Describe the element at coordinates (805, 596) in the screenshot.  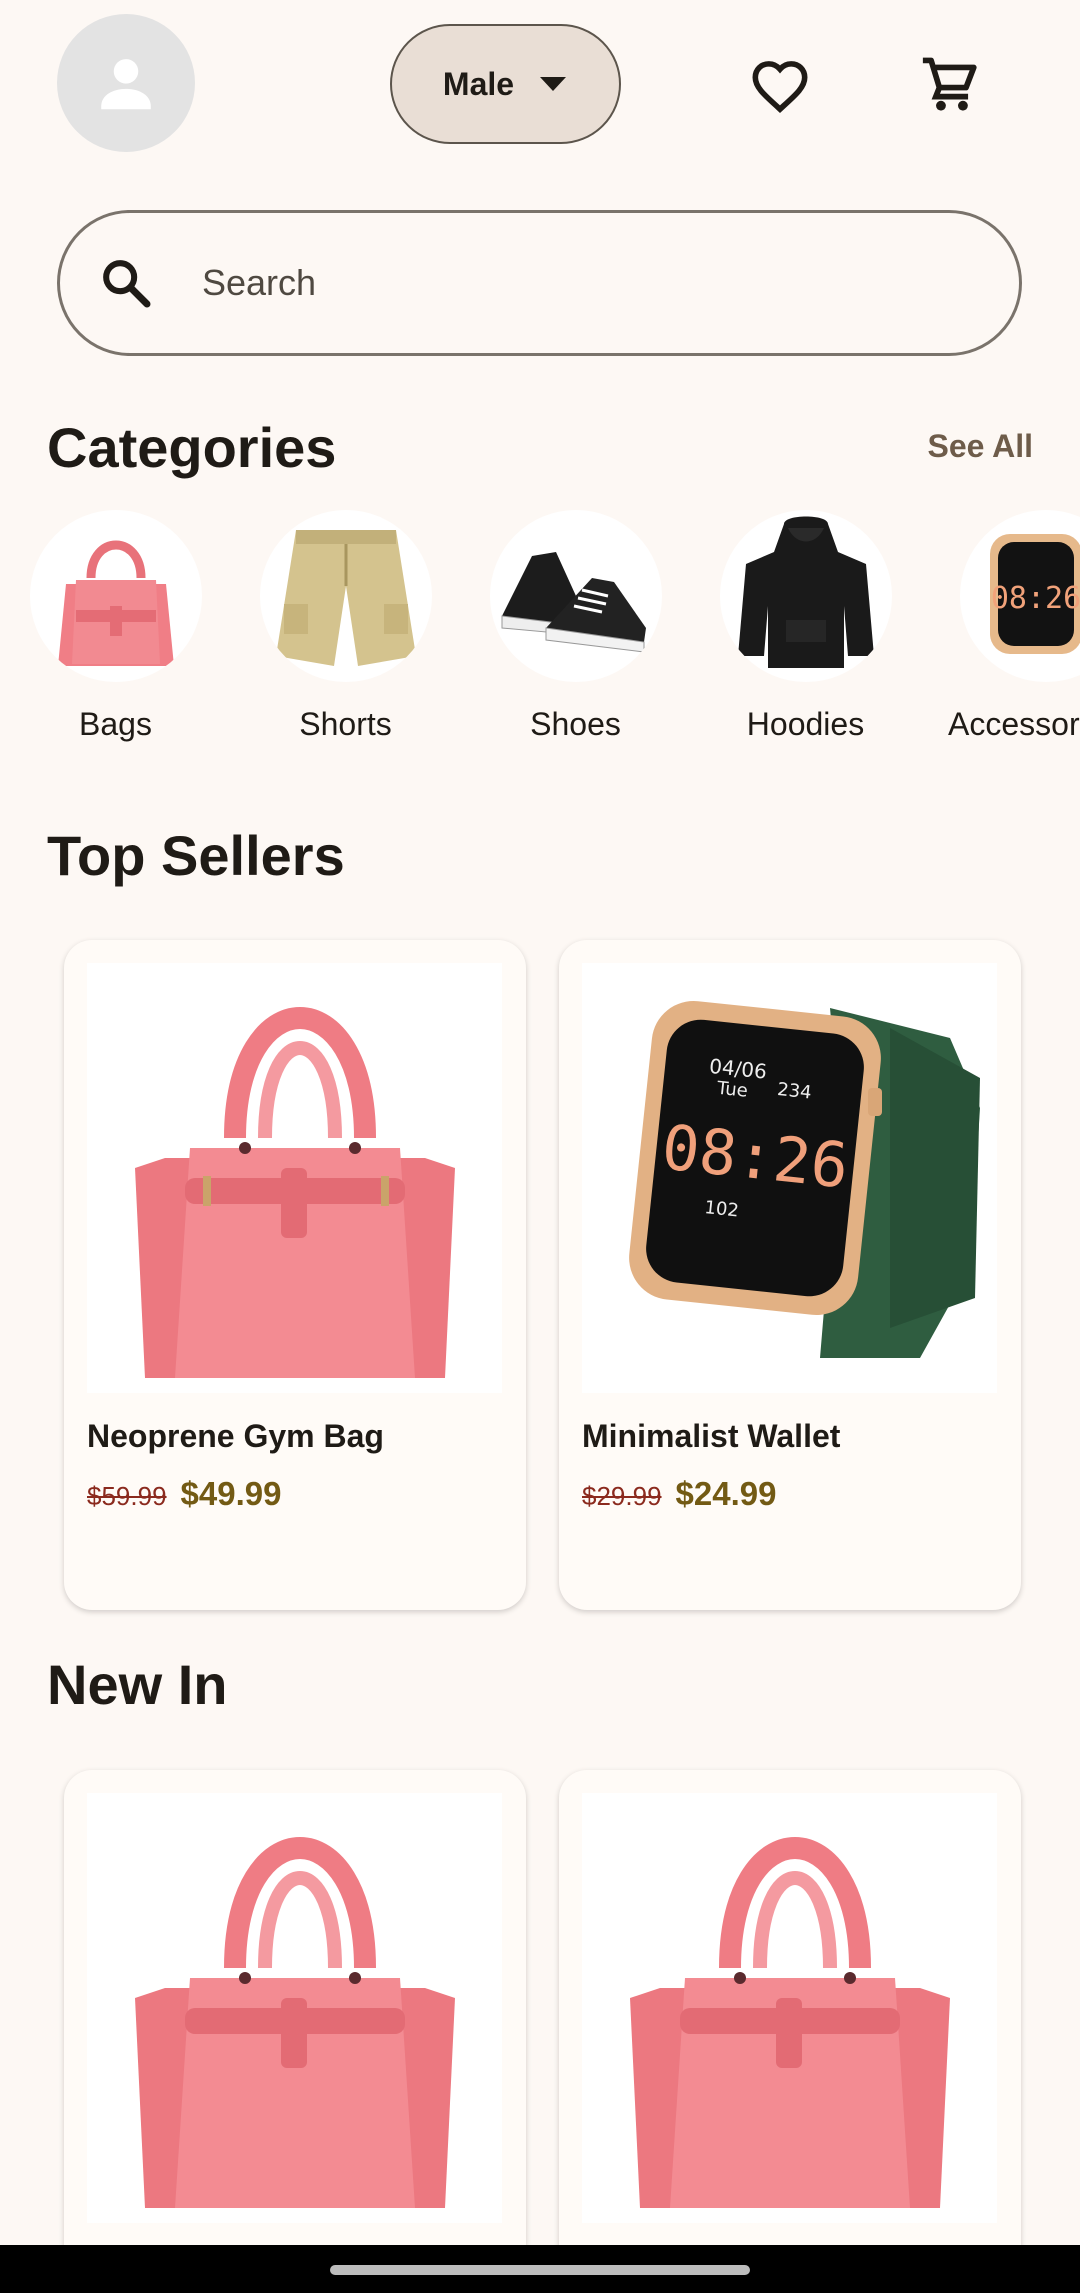
I see `category-hoodies-image` at that location.